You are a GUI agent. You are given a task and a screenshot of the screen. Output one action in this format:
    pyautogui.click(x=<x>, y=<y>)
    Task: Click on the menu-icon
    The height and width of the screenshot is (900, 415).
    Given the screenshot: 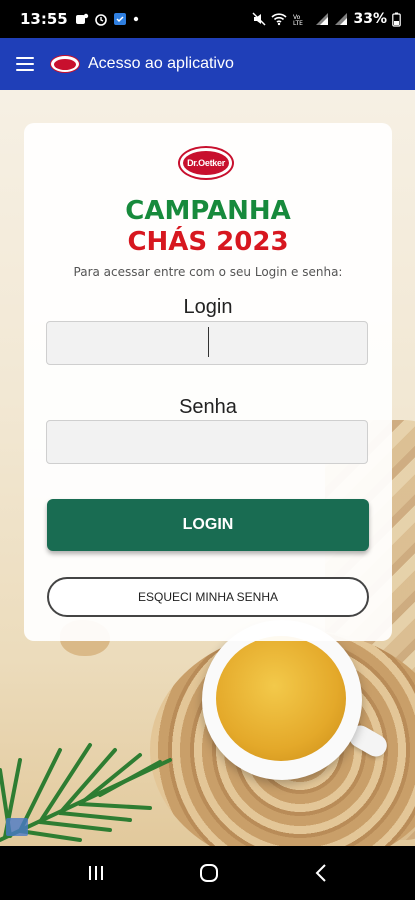 What is the action you would take?
    pyautogui.click(x=25, y=64)
    